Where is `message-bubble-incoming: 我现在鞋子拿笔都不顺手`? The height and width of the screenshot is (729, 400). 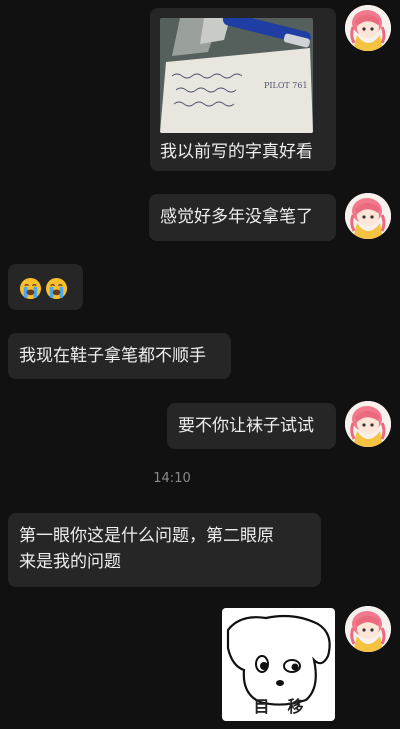
message-bubble-incoming: 我现在鞋子拿笔都不顺手 is located at coordinates (119, 356).